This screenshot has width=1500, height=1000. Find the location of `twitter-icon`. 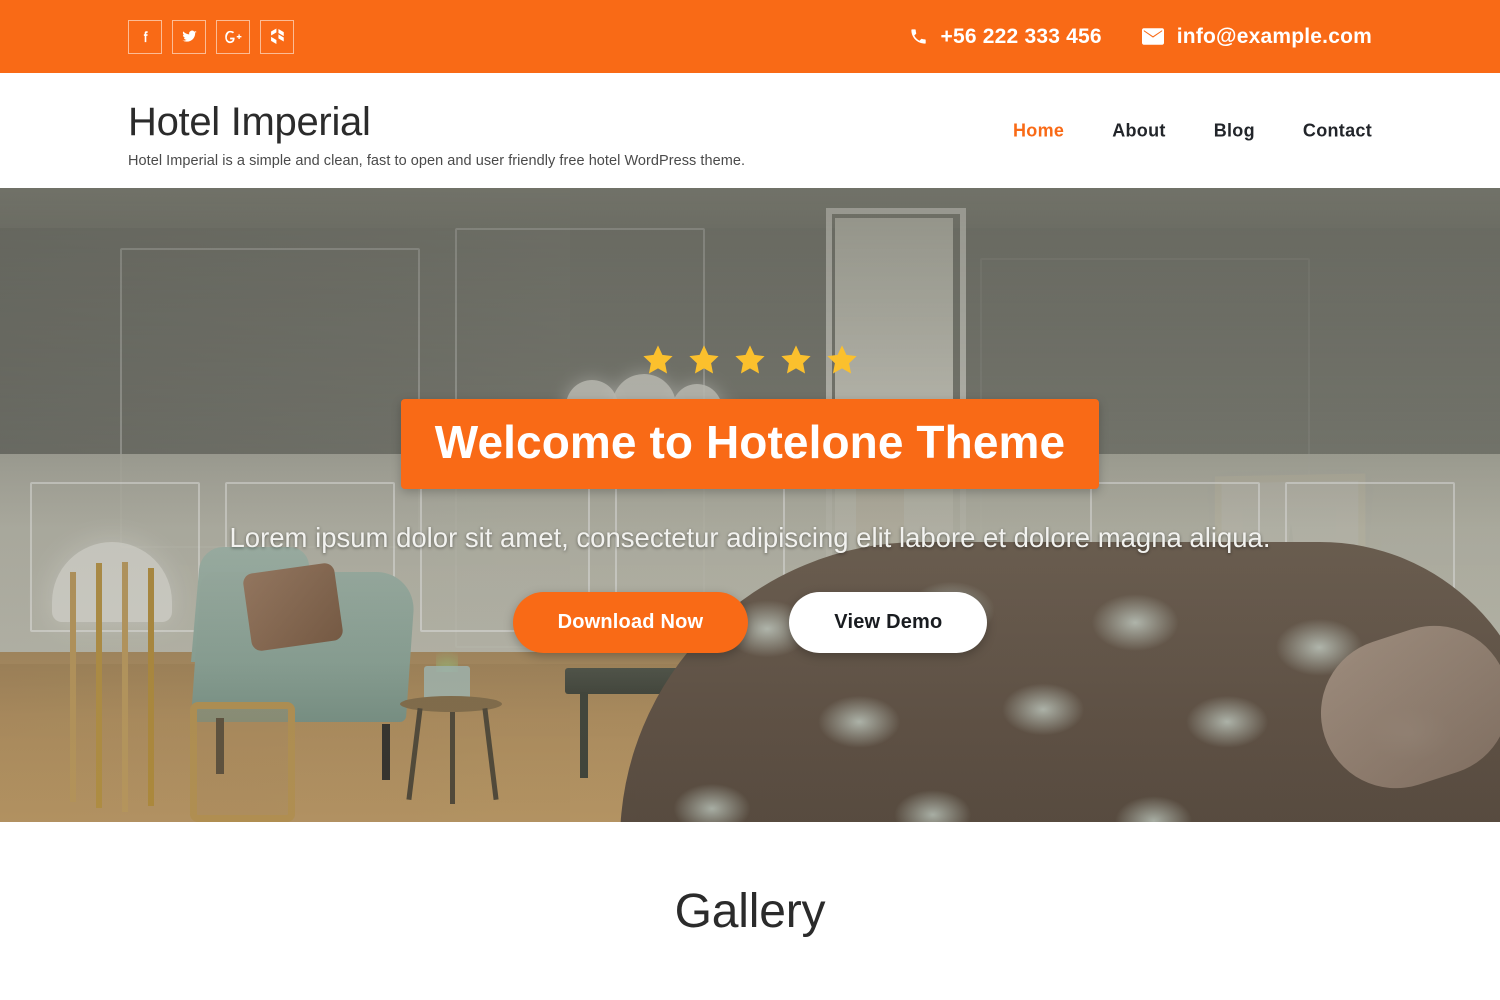

twitter-icon is located at coordinates (189, 36).